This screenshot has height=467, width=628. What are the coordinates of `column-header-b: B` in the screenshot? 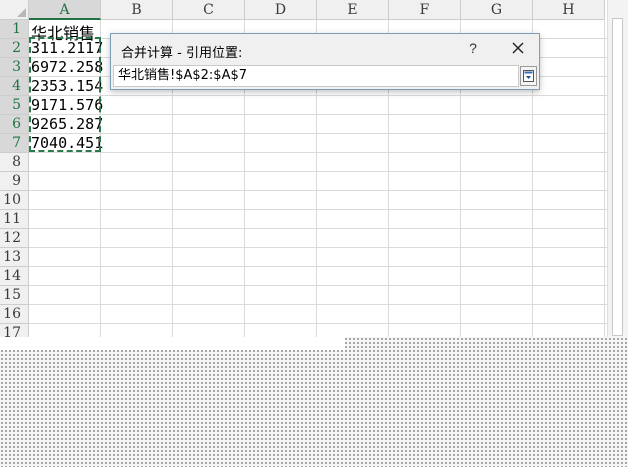 It's located at (137, 10).